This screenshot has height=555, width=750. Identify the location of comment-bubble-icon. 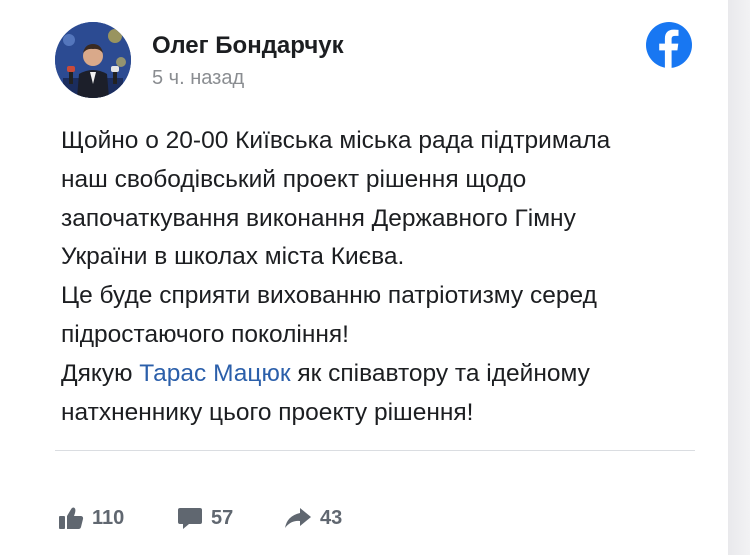
(190, 518).